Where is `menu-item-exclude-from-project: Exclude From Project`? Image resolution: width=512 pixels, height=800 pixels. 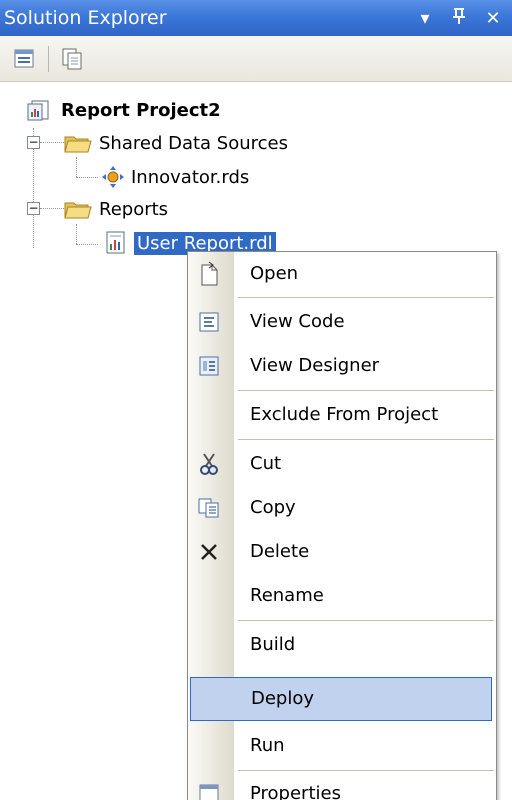
menu-item-exclude-from-project: Exclude From Project is located at coordinates (342, 415).